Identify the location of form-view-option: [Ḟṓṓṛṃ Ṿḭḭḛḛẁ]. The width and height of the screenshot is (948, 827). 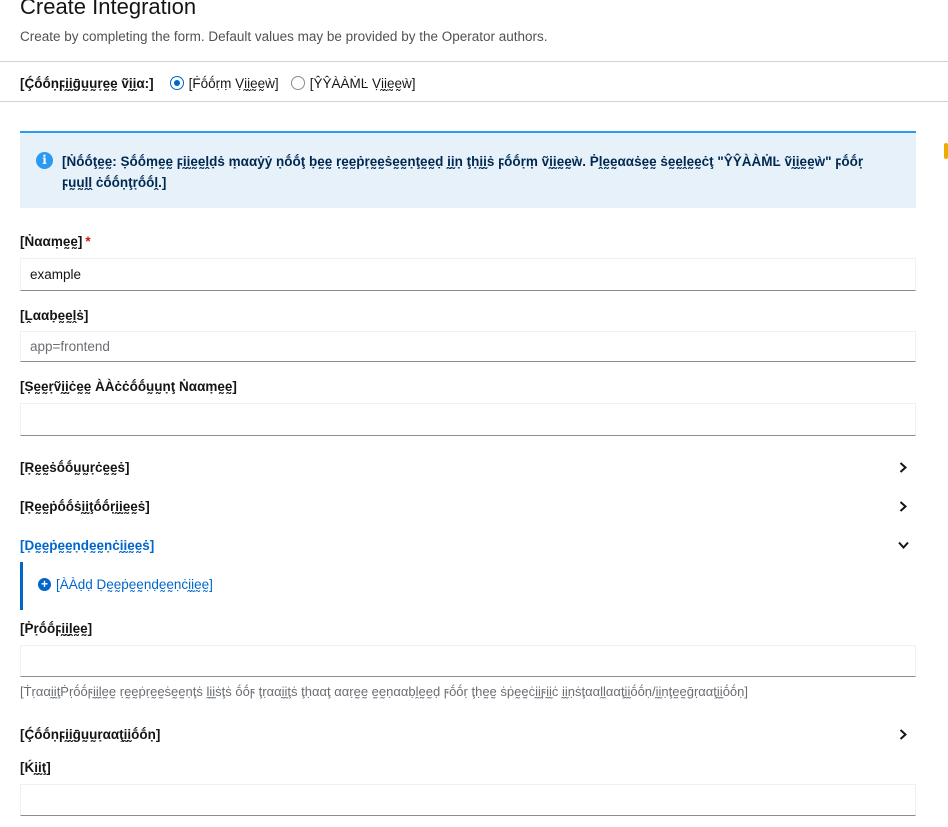
(224, 83).